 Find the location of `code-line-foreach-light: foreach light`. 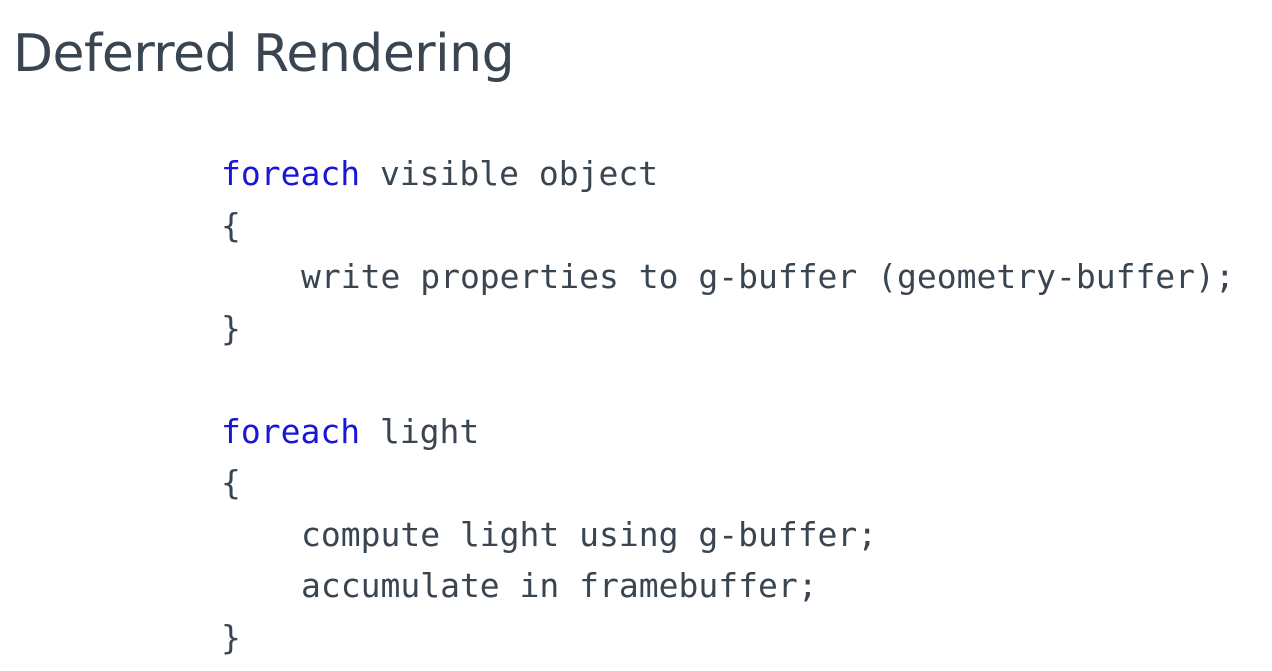

code-line-foreach-light: foreach light is located at coordinates (728, 432).